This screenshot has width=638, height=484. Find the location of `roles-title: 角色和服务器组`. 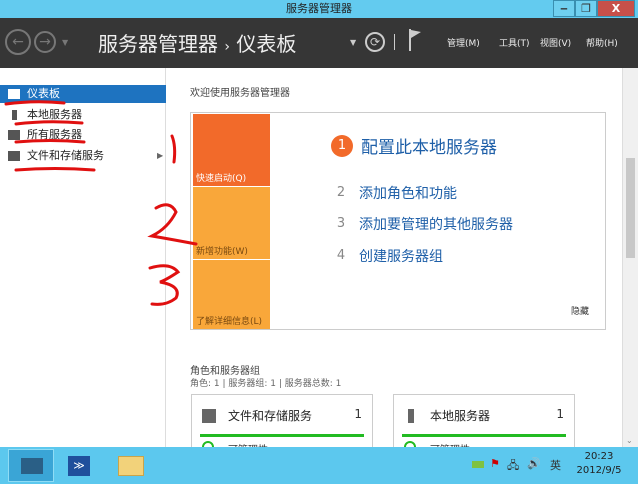

roles-title: 角色和服务器组 is located at coordinates (225, 371).